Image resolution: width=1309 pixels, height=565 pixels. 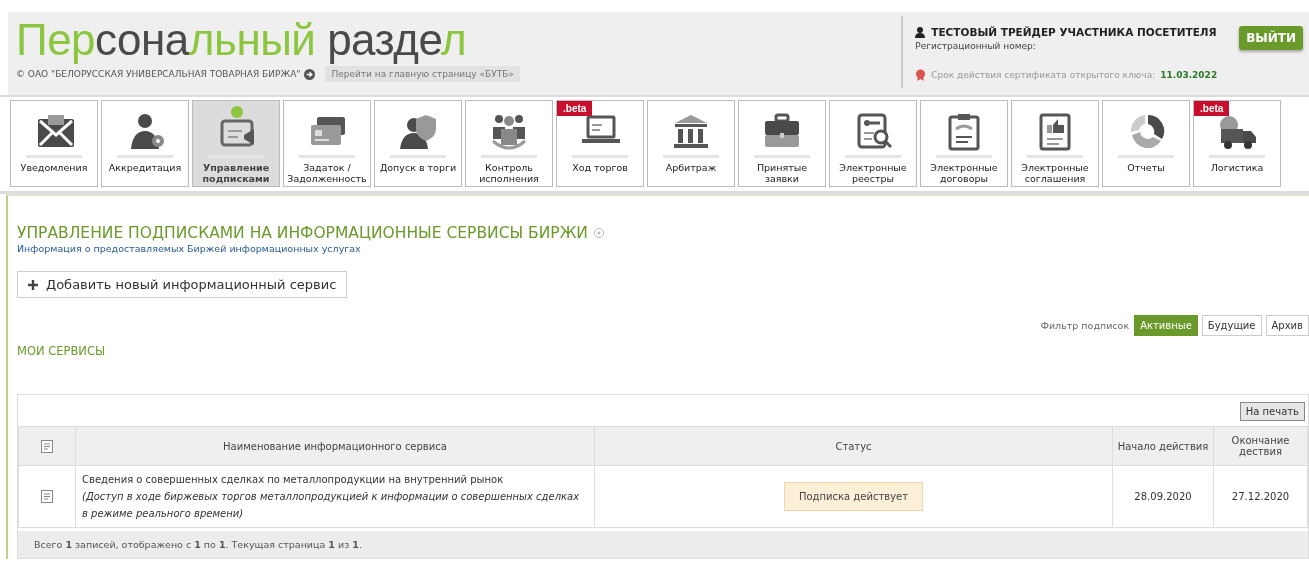 What do you see at coordinates (509, 143) in the screenshot?
I see `nav-tile: Контроль исполнения` at bounding box center [509, 143].